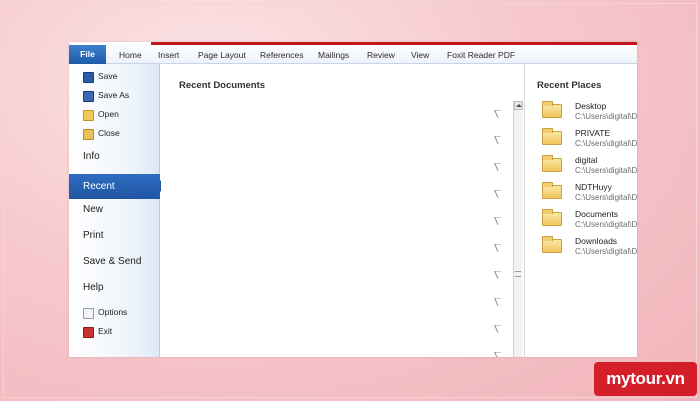 The image size is (700, 401). Describe the element at coordinates (88, 134) in the screenshot. I see `close-folder-icon` at that location.